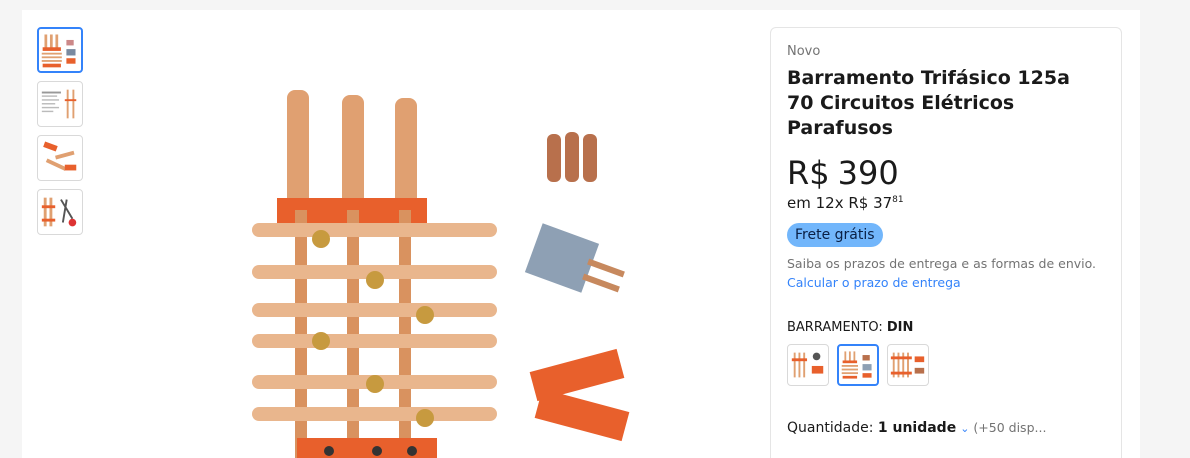 The width and height of the screenshot is (1190, 458). I want to click on thumbnail-components-image, so click(60, 156).